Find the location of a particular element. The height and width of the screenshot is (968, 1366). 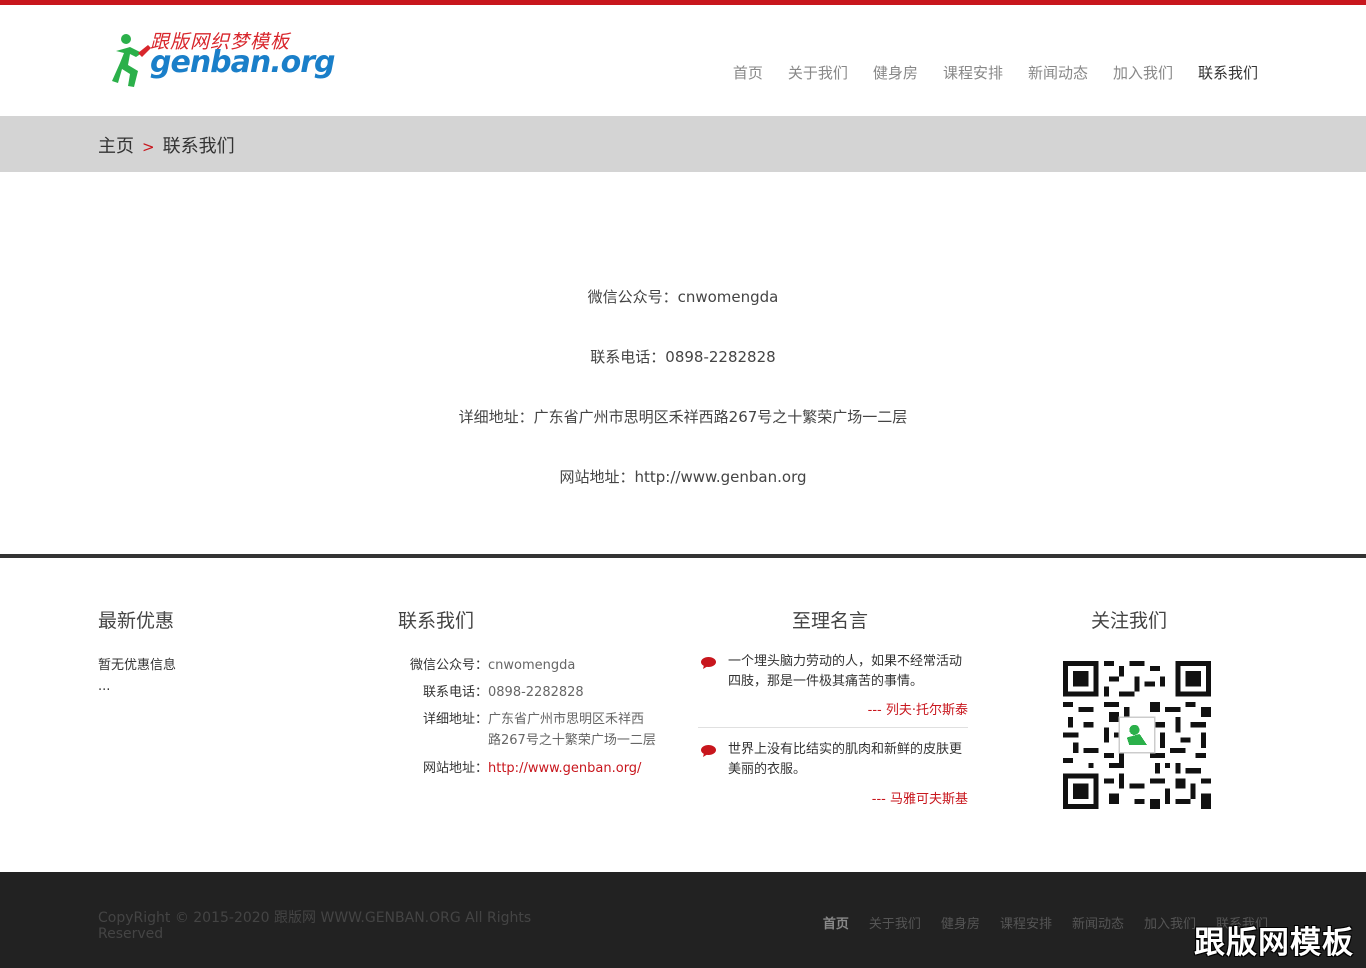

contact-website-row: 网站地址：http://www.genban.org/ is located at coordinates (519, 766).